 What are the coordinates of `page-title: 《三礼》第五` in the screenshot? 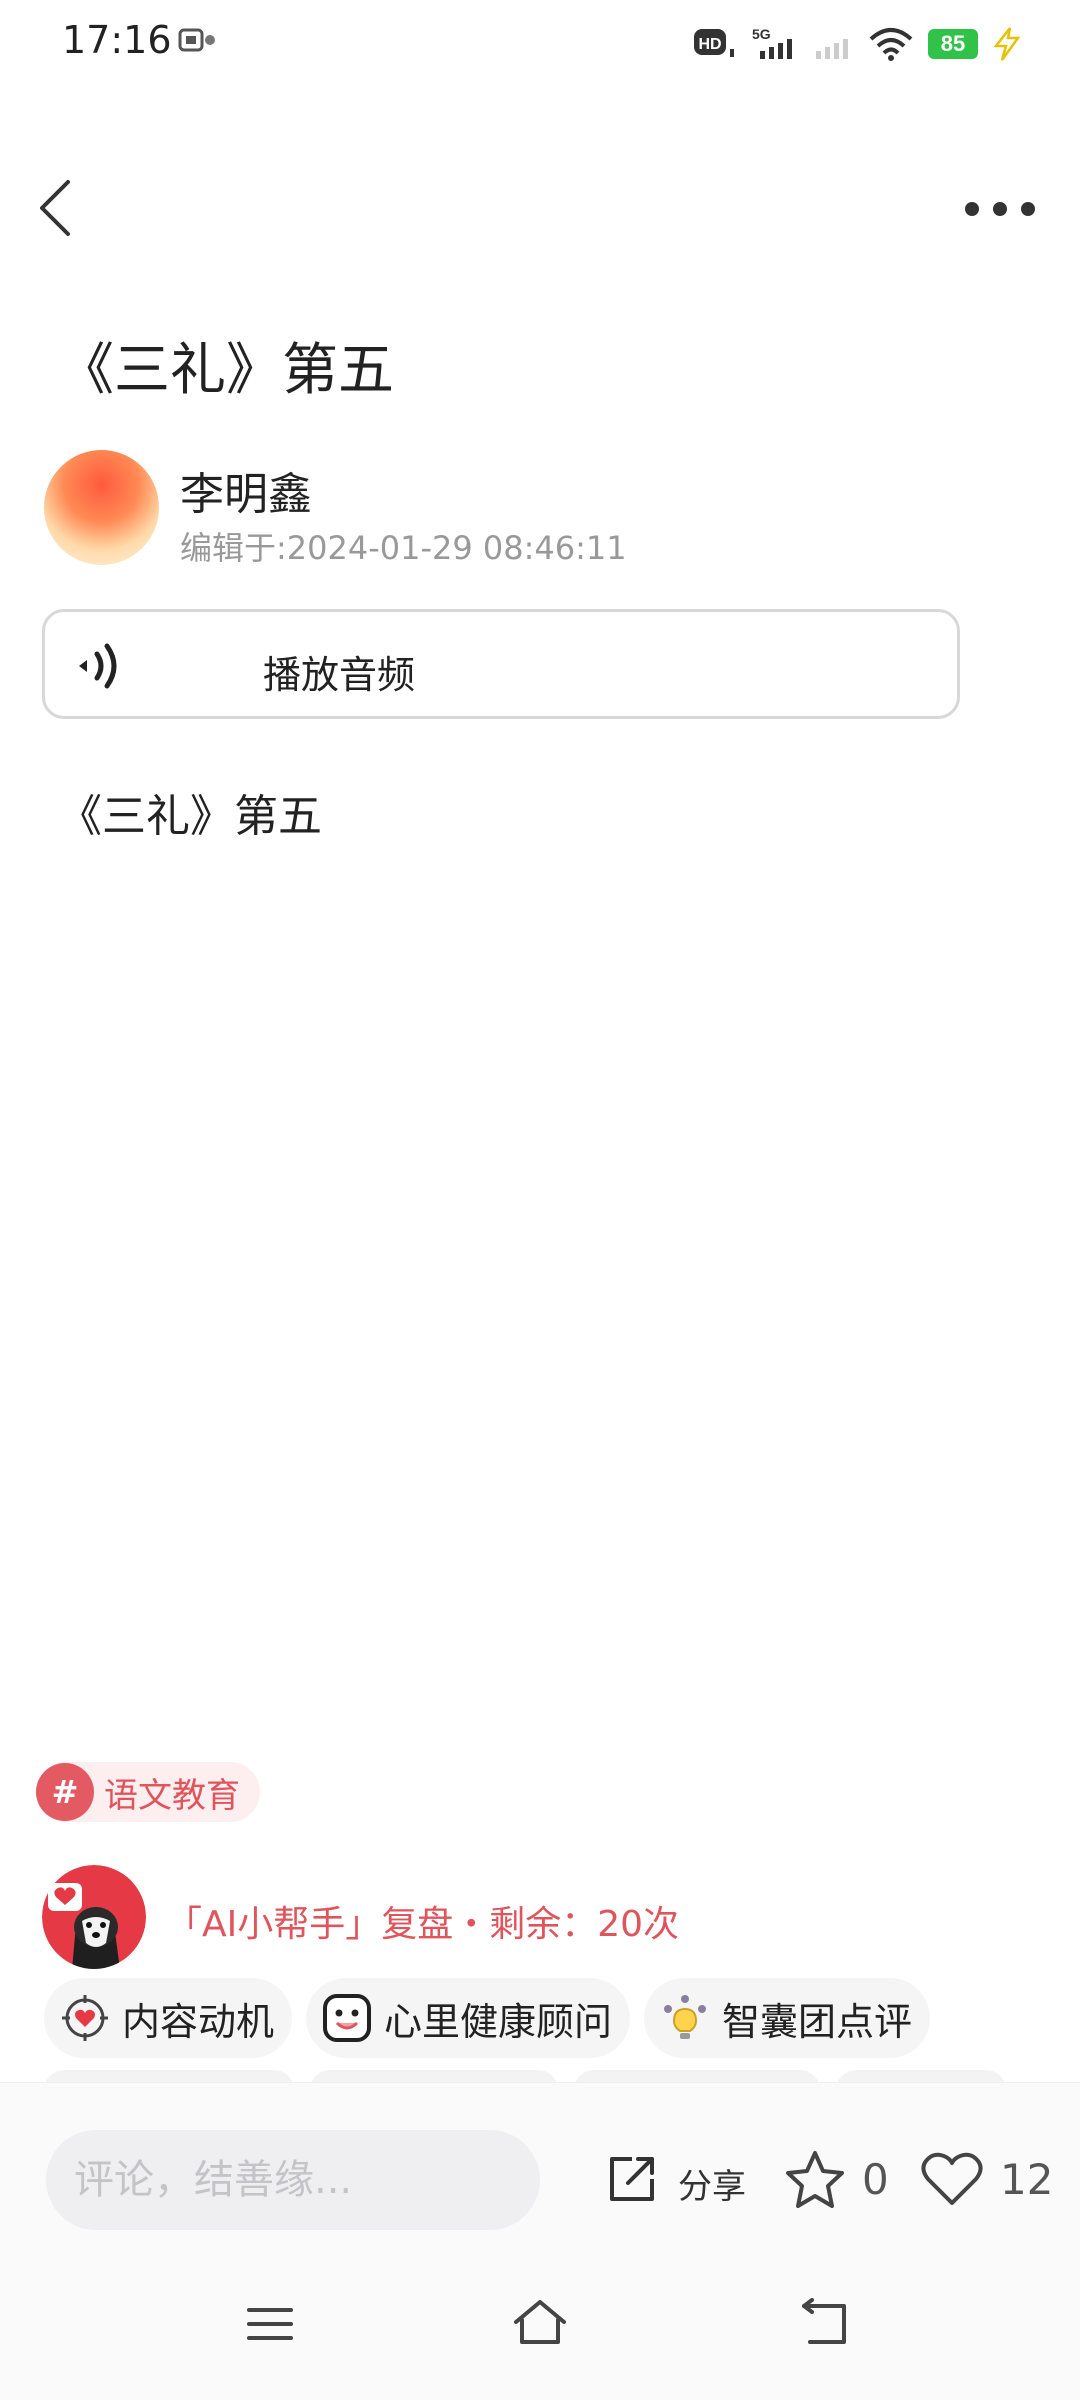 It's located at (226, 370).